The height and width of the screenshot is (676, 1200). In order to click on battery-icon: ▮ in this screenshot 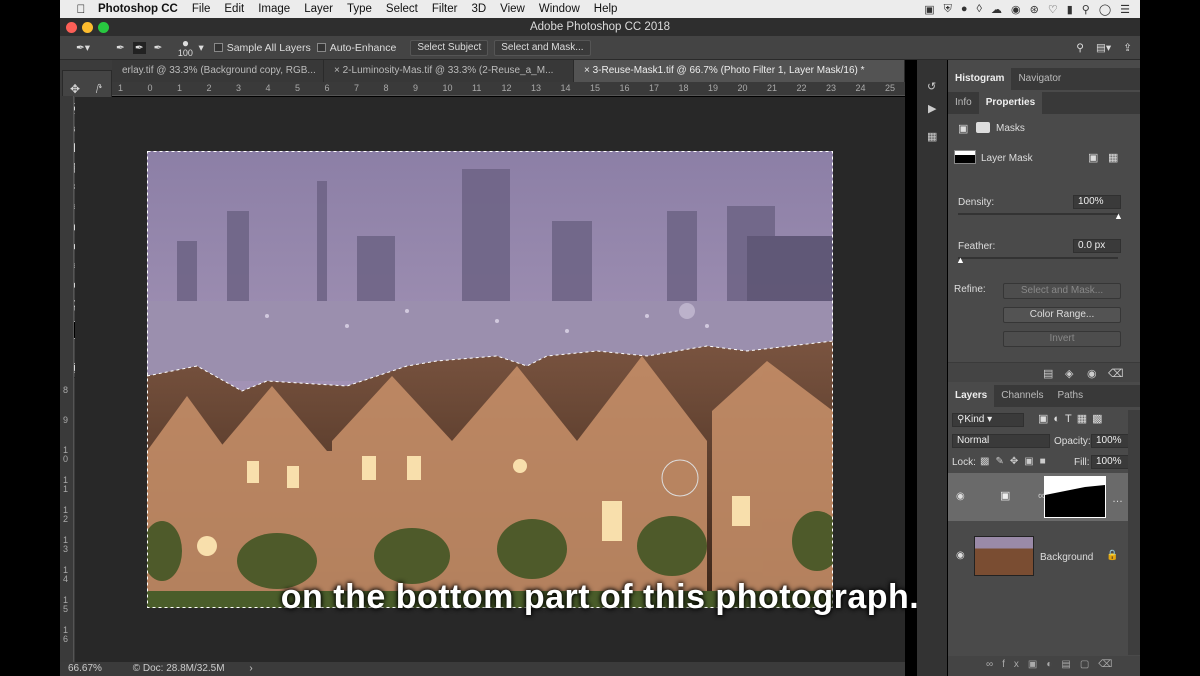, I will do `click(1070, 9)`.